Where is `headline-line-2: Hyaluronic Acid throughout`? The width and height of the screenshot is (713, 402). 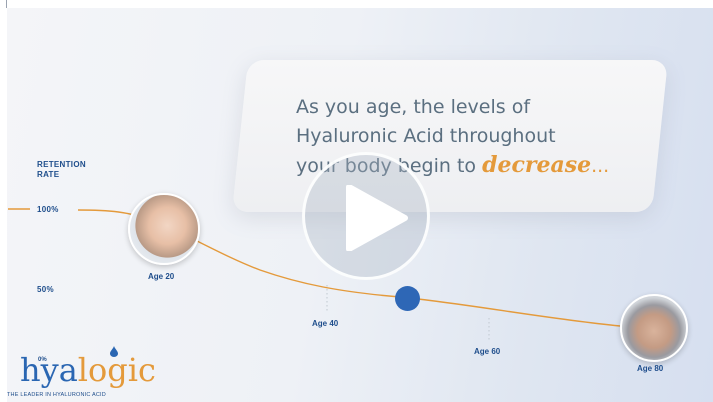
headline-line-2: Hyaluronic Acid throughout is located at coordinates (426, 136).